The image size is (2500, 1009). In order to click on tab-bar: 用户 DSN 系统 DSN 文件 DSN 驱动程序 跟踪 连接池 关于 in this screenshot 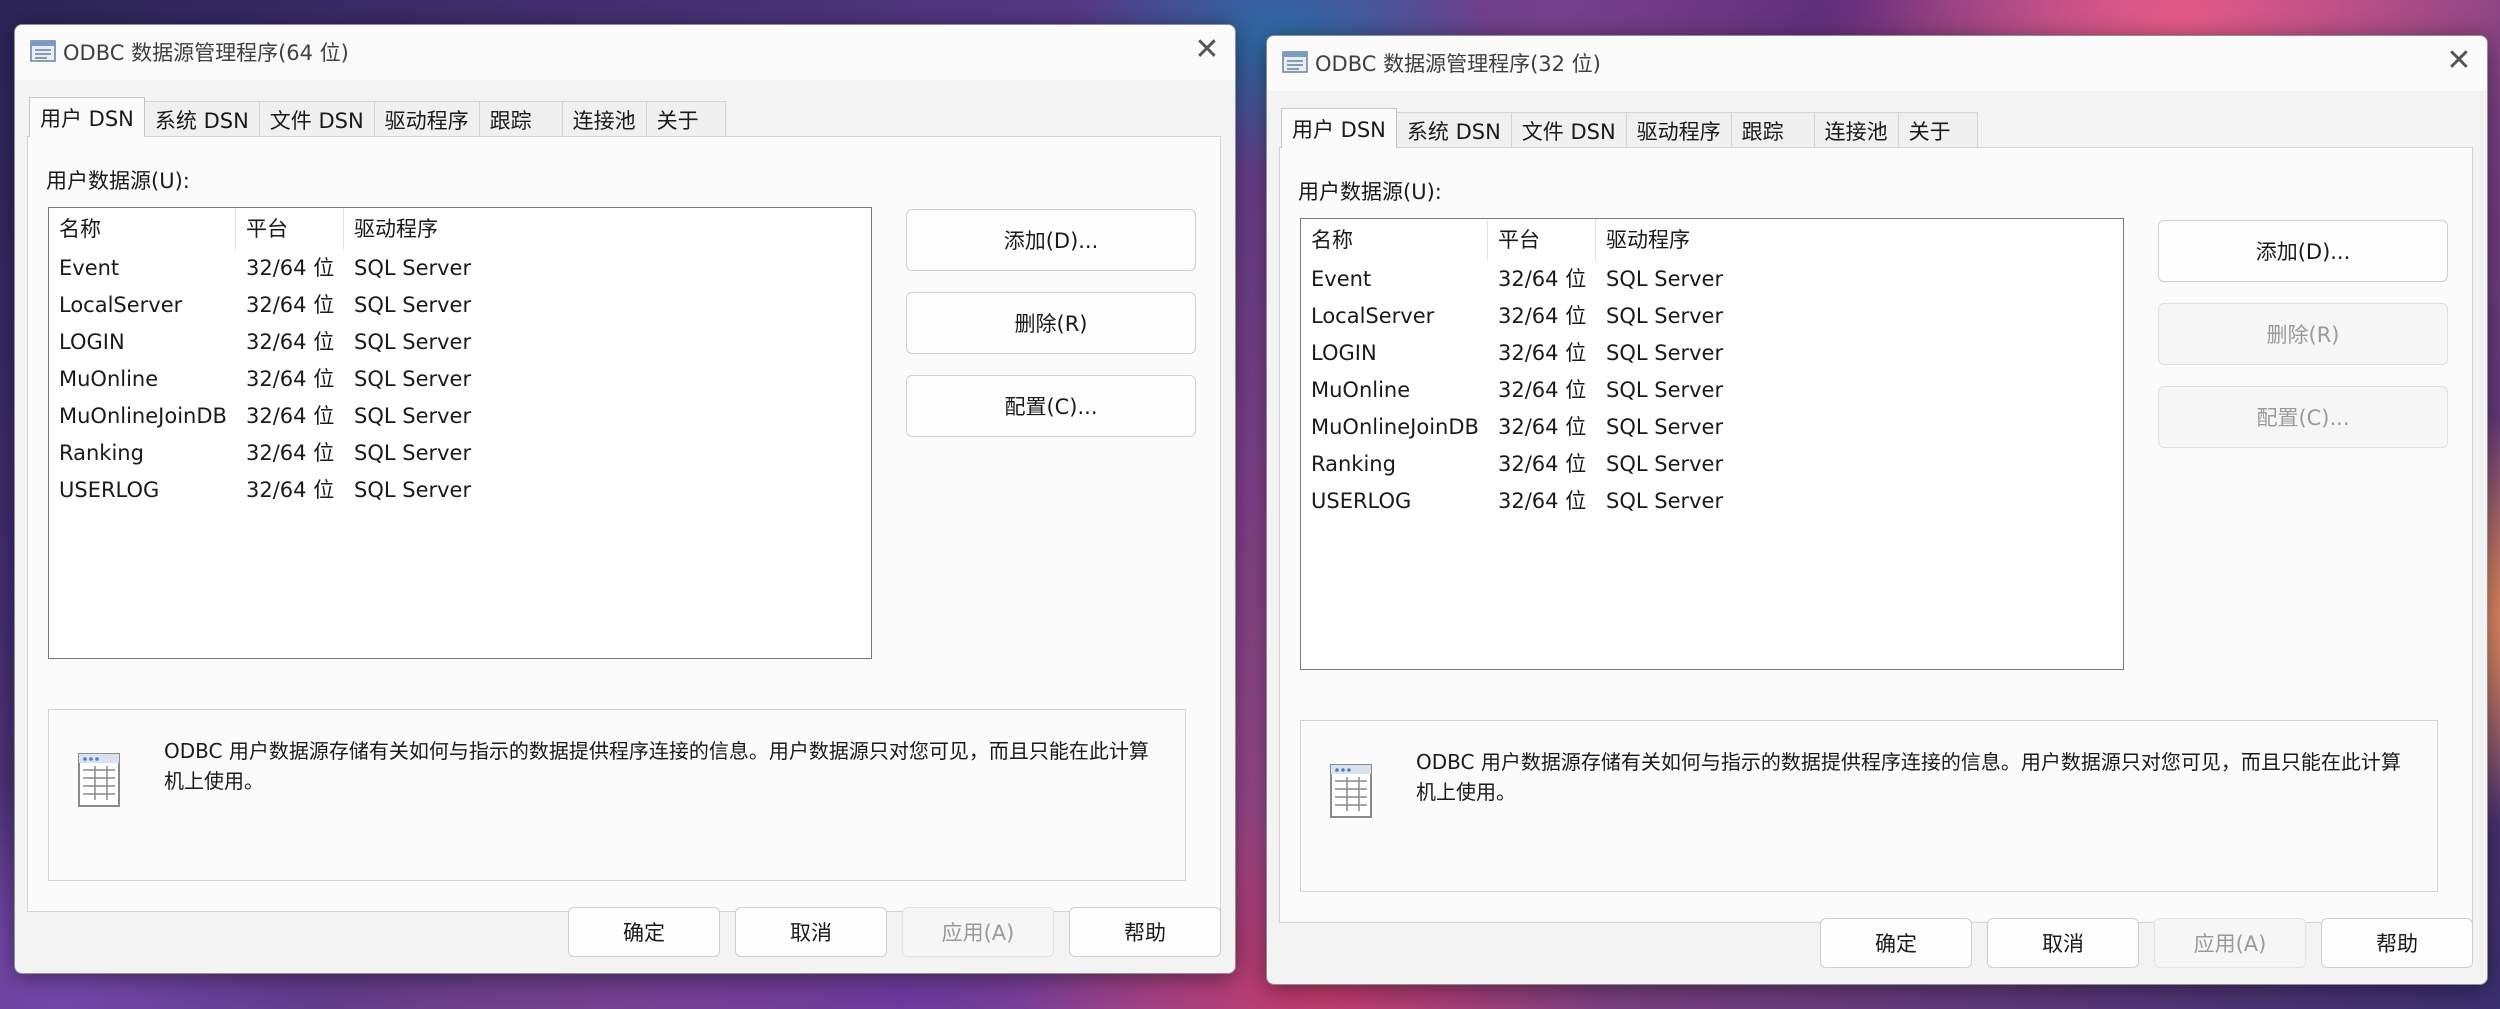, I will do `click(1629, 128)`.